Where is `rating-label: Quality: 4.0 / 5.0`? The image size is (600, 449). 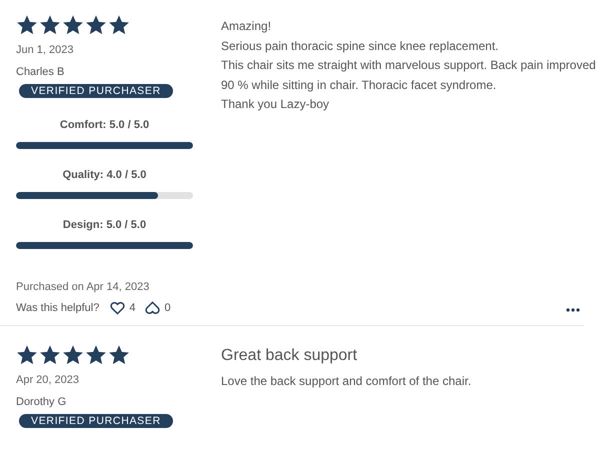
rating-label: Quality: 4.0 / 5.0 is located at coordinates (104, 175).